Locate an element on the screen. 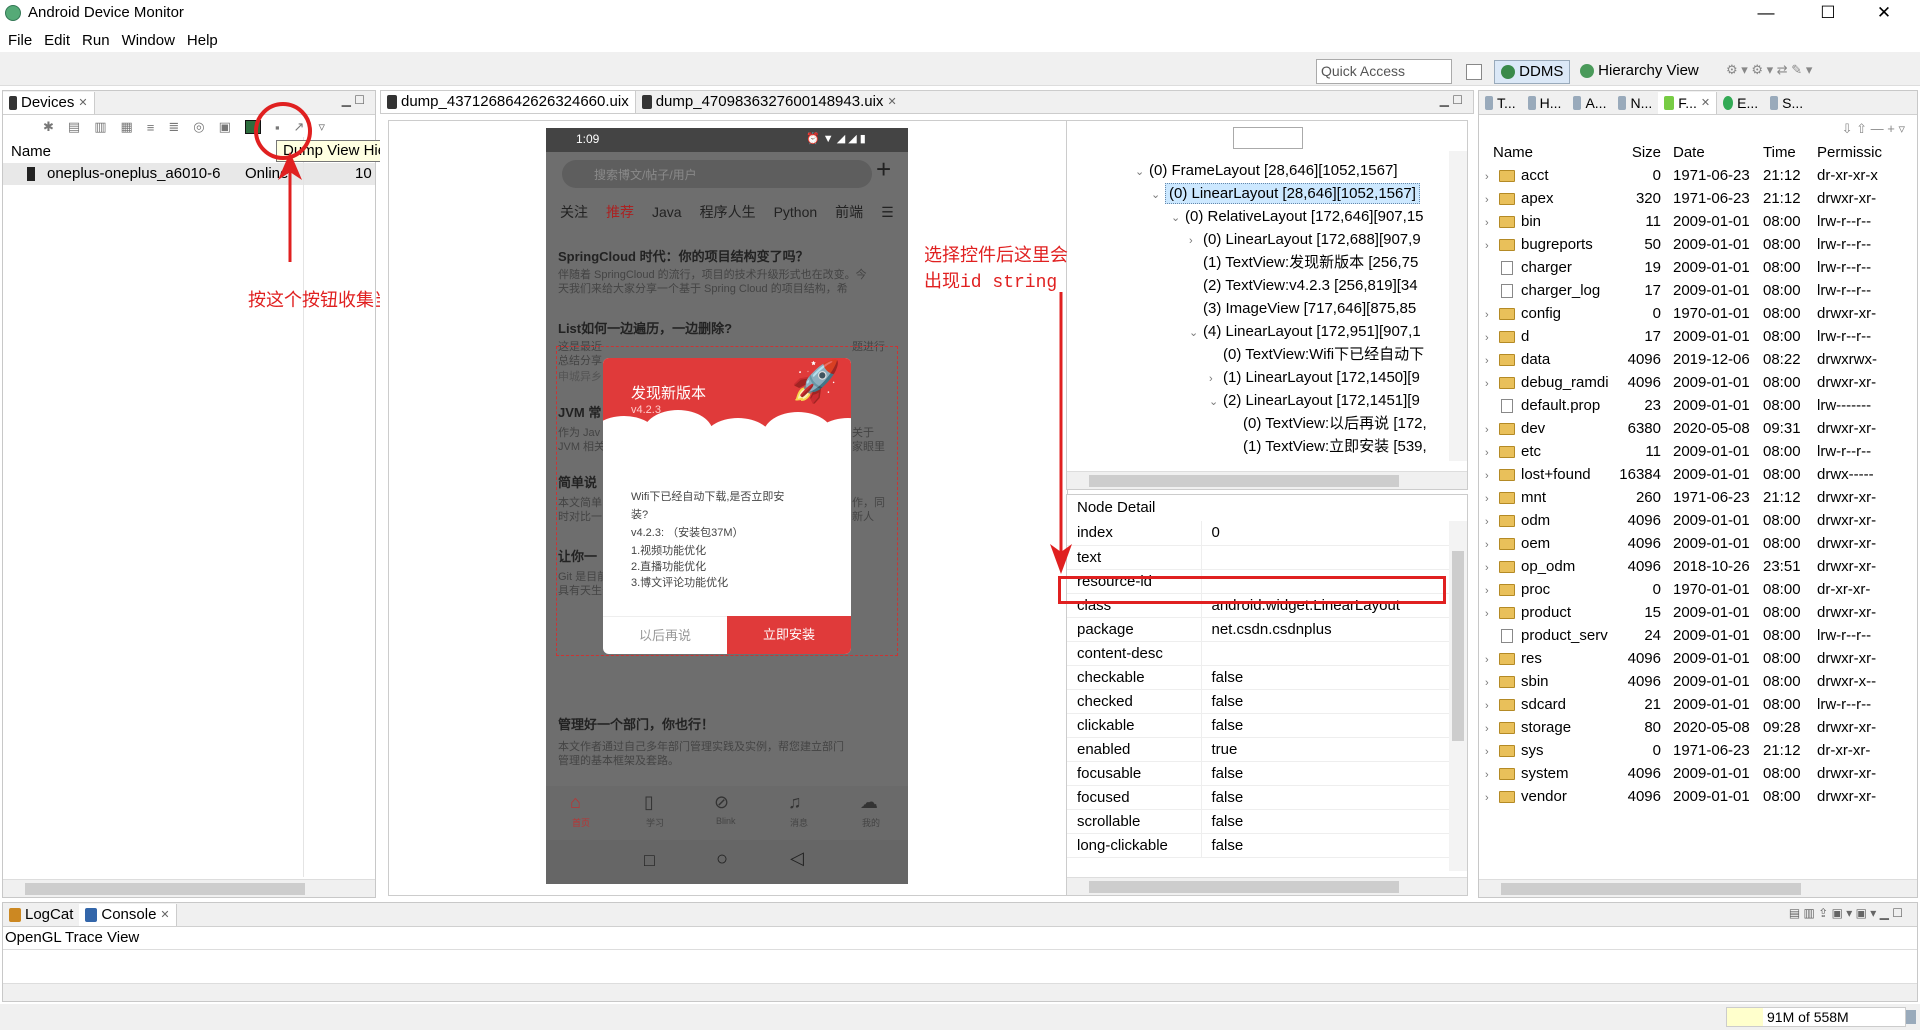 The width and height of the screenshot is (1920, 1030). file-row: › vendor 4096 2009-01-01 08:00 drwxr-xr- is located at coordinates (1700, 796).